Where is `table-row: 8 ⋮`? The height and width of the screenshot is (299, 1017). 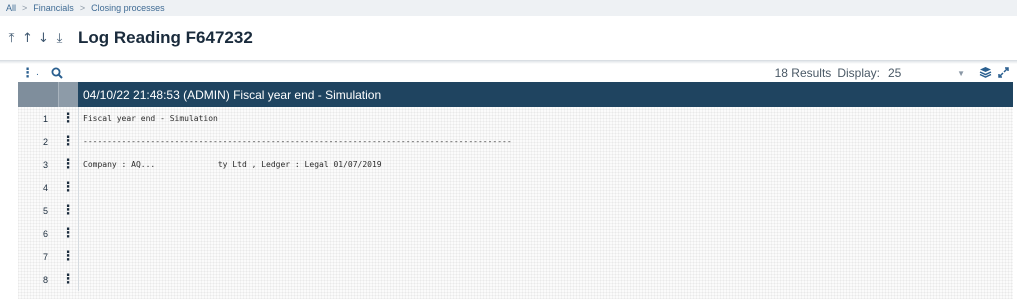
table-row: 8 ⋮ is located at coordinates (515, 279).